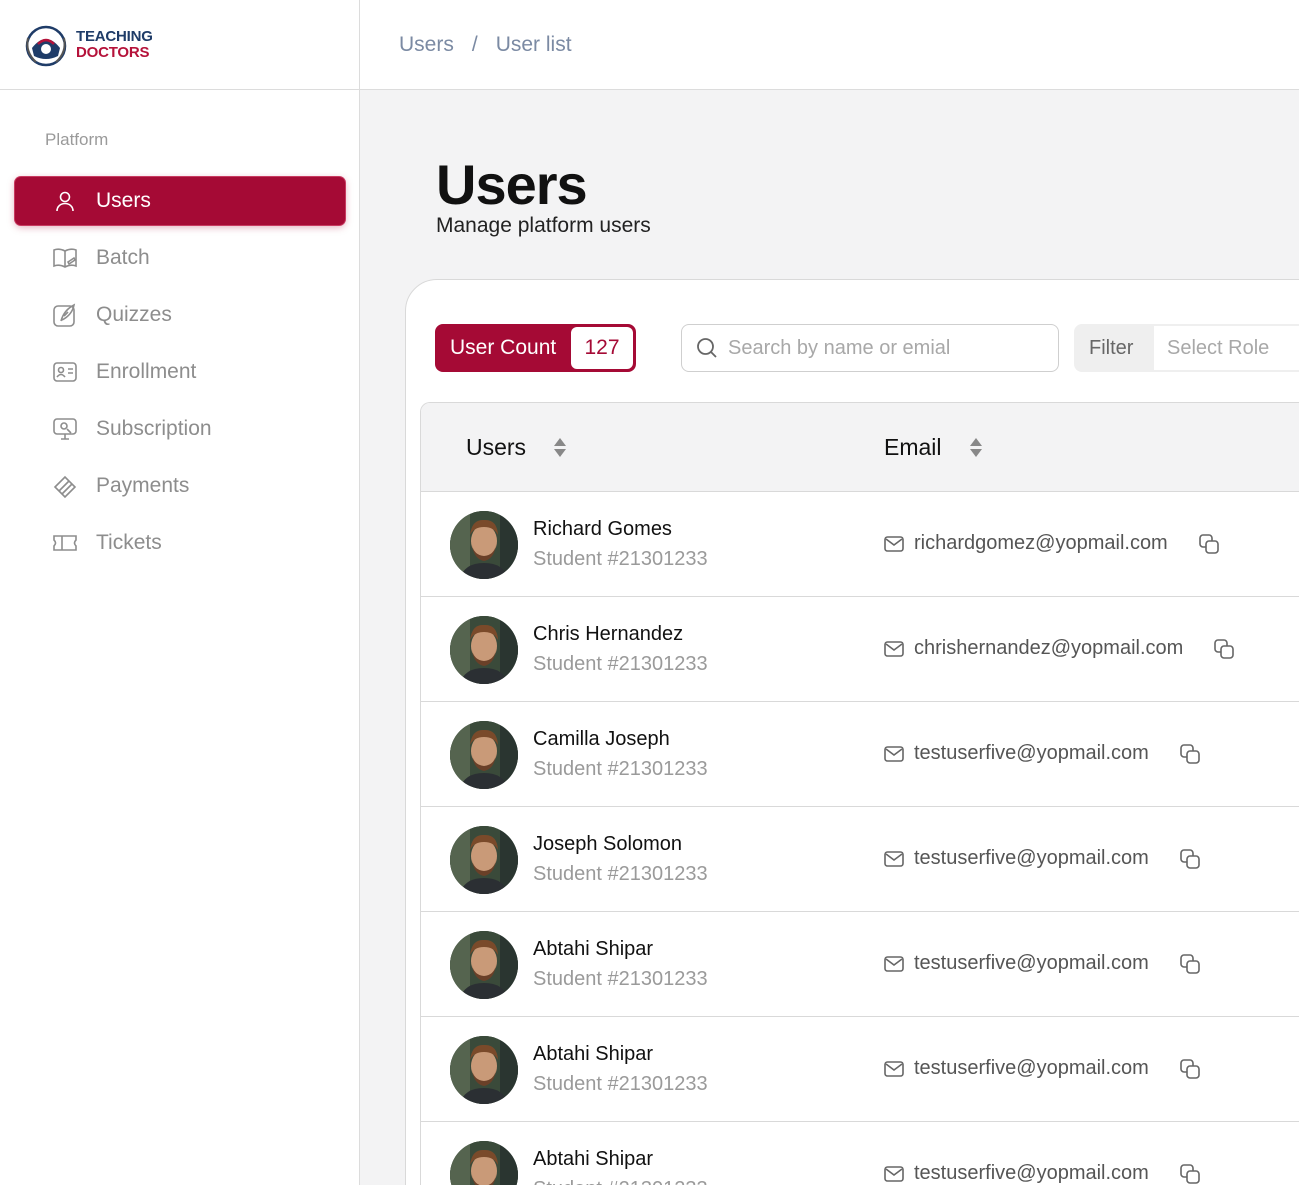 This screenshot has height=1185, width=1299. I want to click on column-header-users: Users, so click(516, 447).